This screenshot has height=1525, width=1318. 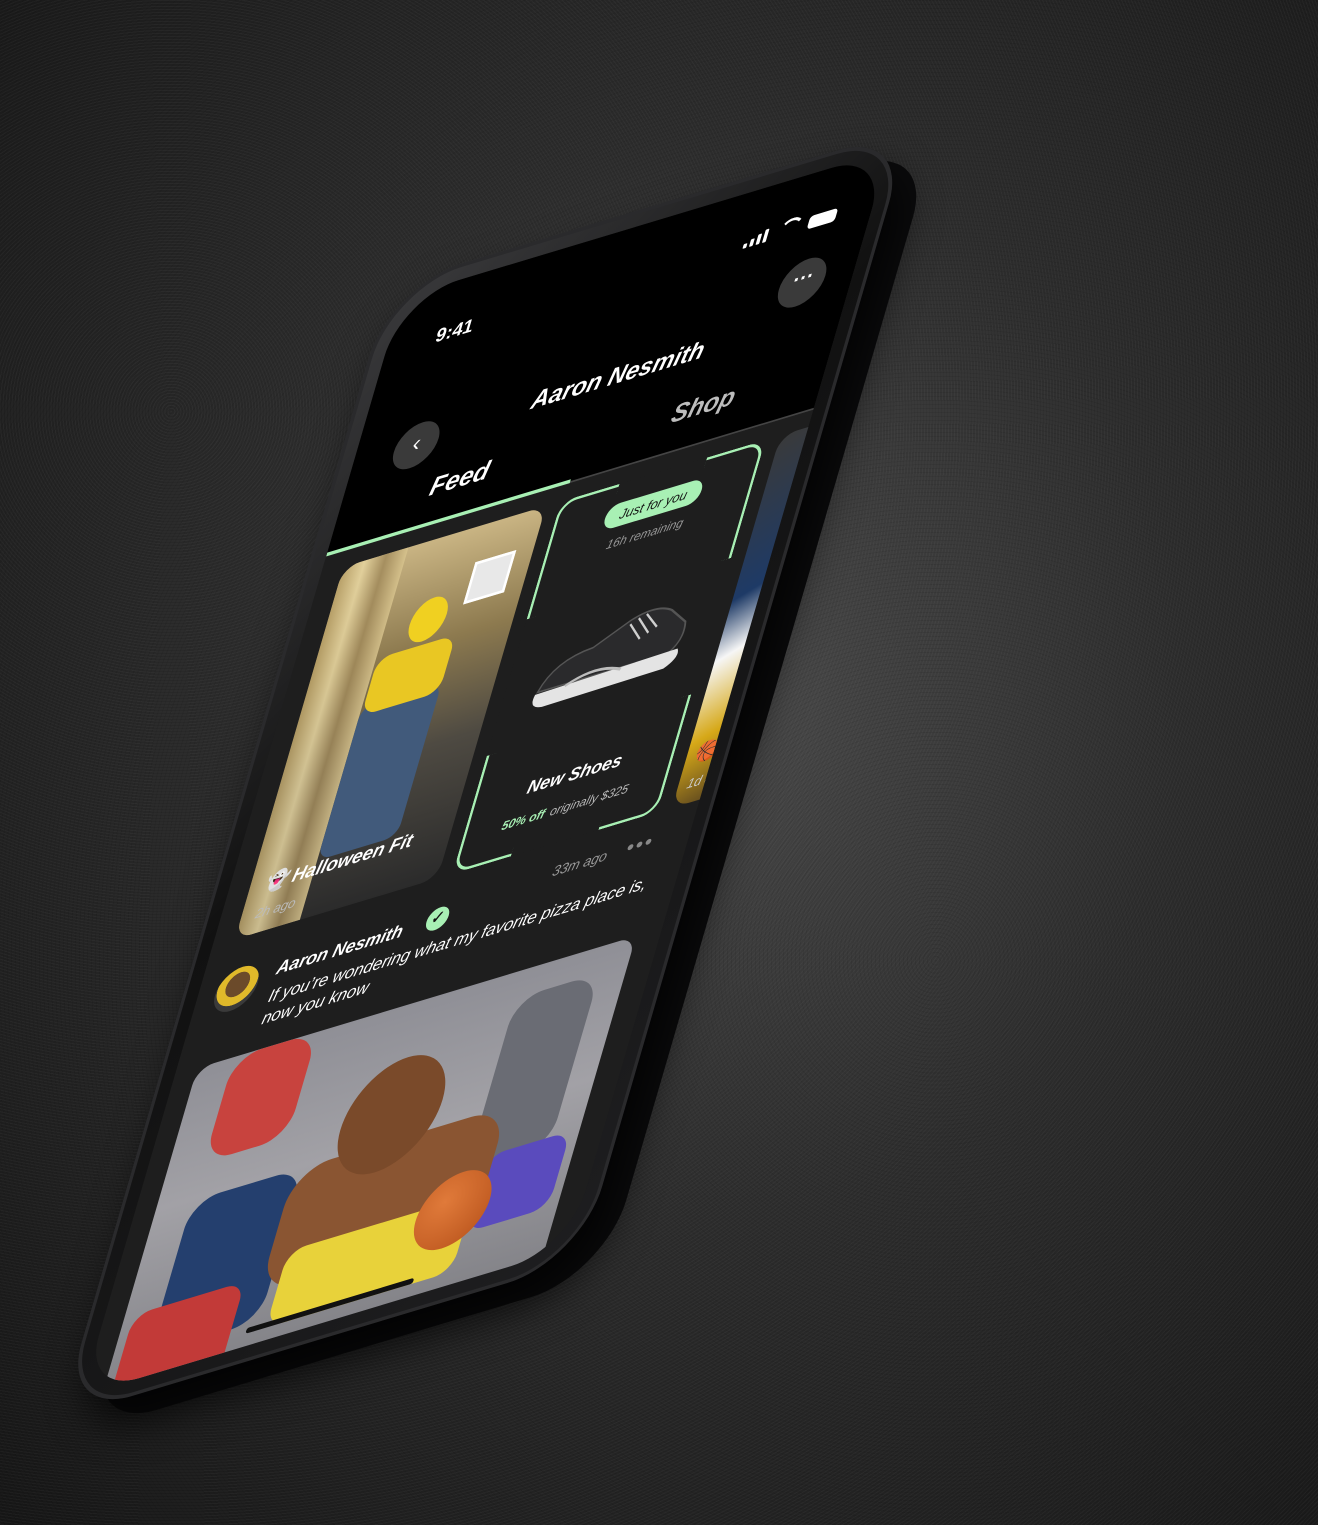 I want to click on ellipsis-icon: ···, so click(x=803, y=277).